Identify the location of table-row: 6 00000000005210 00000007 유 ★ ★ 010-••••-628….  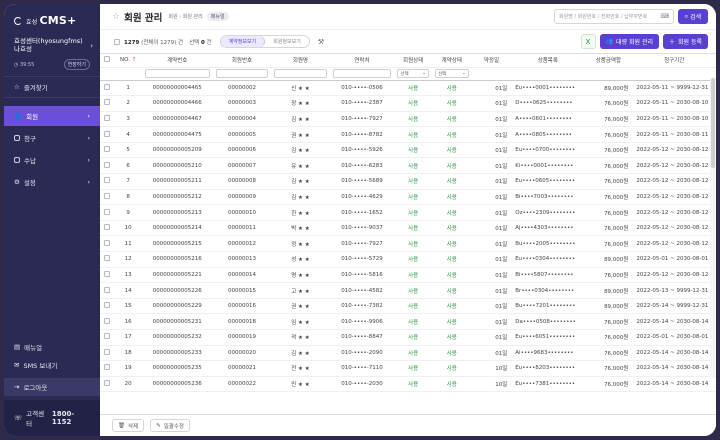
(408, 166).